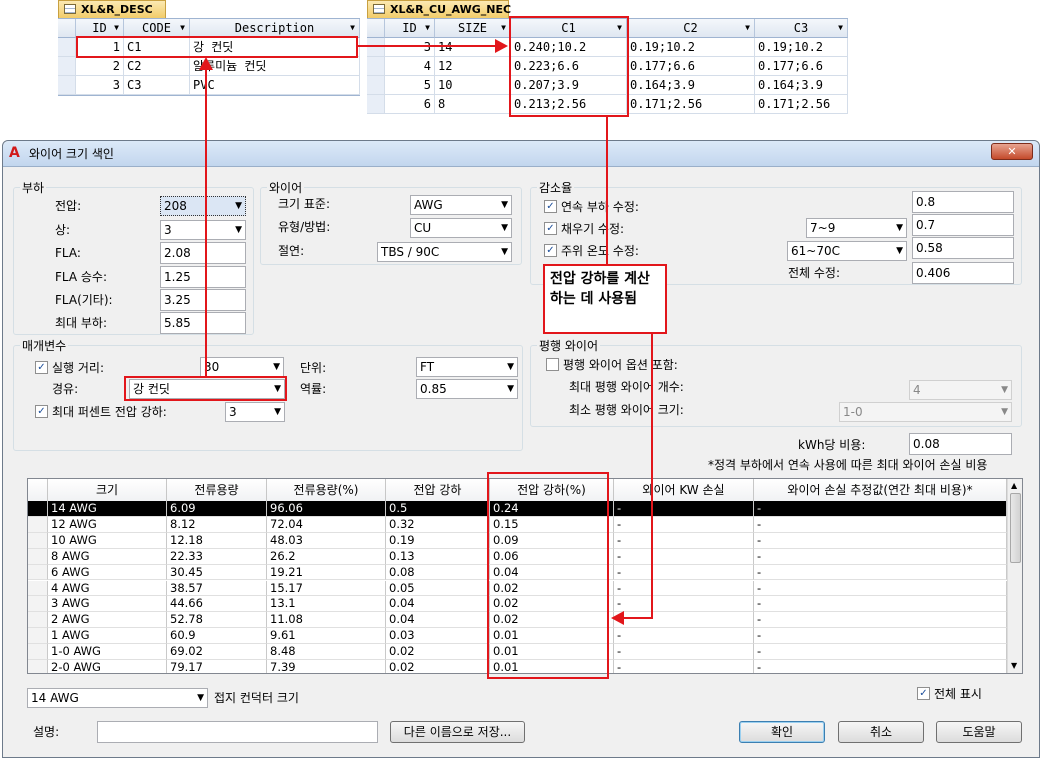 The height and width of the screenshot is (760, 1042). What do you see at coordinates (684, 490) in the screenshot?
I see `grid-column-header: 와이어 KW 손실` at bounding box center [684, 490].